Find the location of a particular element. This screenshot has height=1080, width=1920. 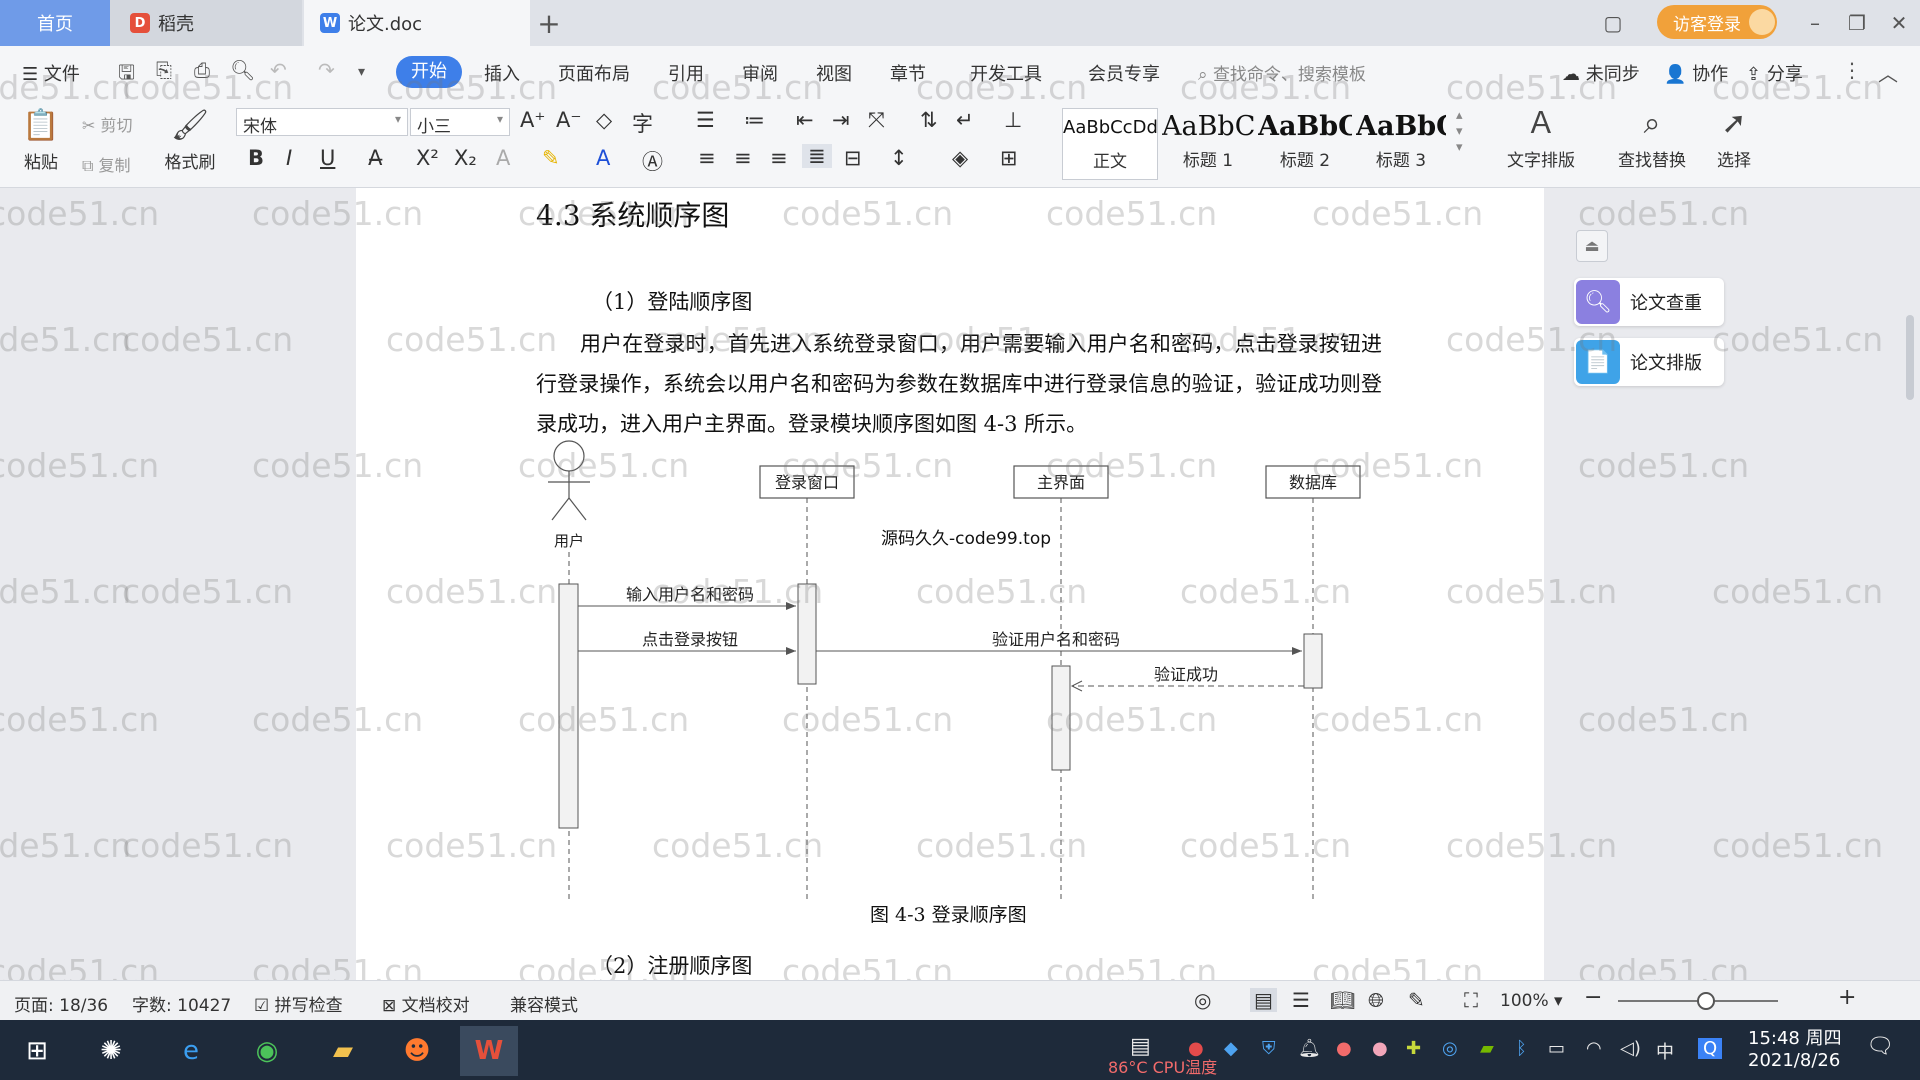

bluetooth-icon: ᛒ is located at coordinates (1521, 1048).